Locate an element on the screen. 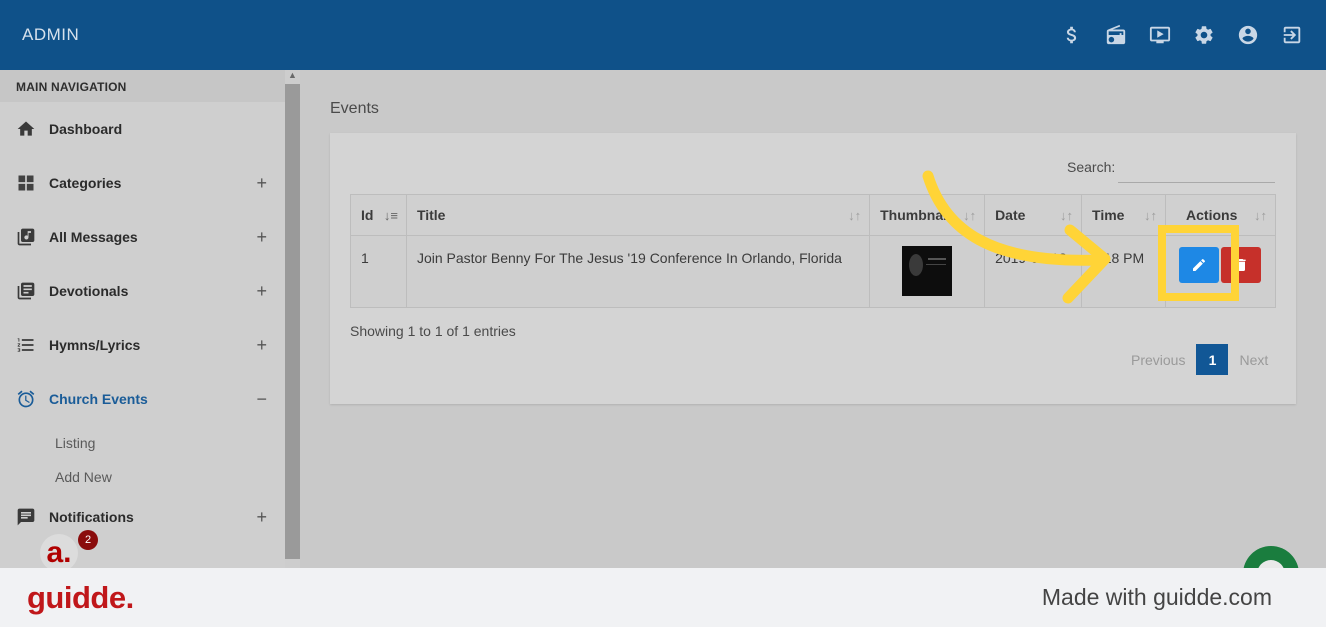 The image size is (1326, 627). sidebar-item-label: Notifications is located at coordinates (91, 517).